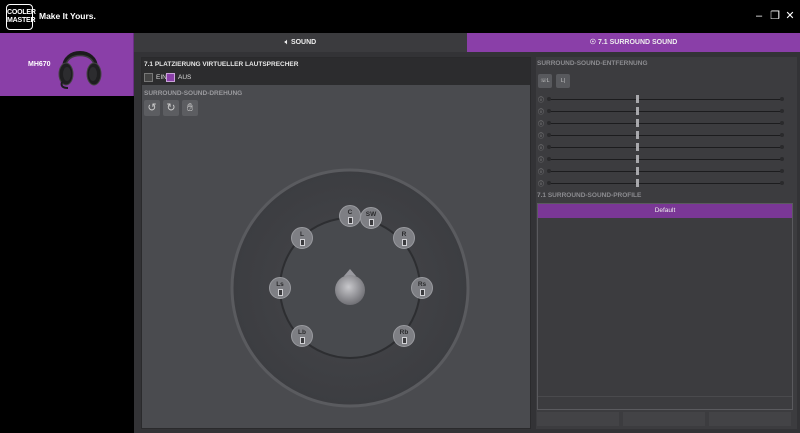 This screenshot has height=433, width=800. What do you see at coordinates (563, 81) in the screenshot?
I see `equalize-distance-icon: L|` at bounding box center [563, 81].